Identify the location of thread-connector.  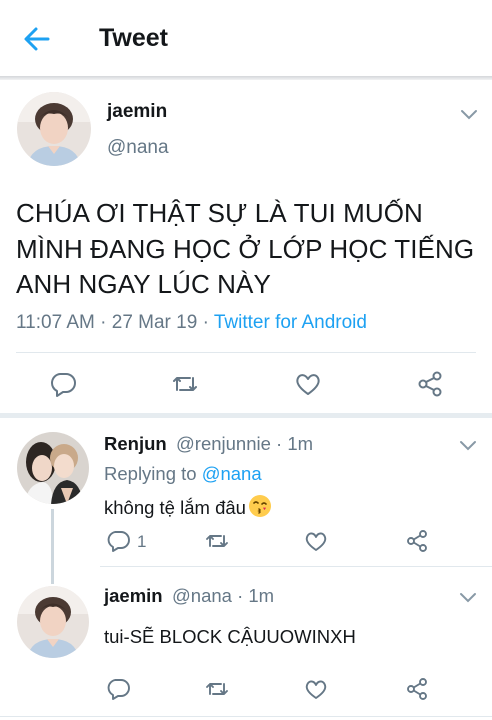
(52, 546).